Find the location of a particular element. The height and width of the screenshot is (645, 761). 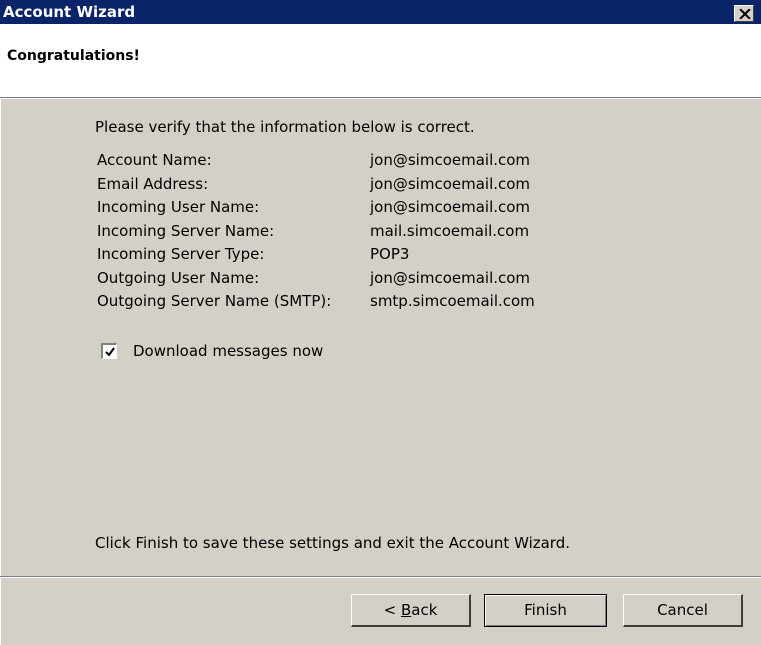

summary-label: Email Address: is located at coordinates (153, 183).